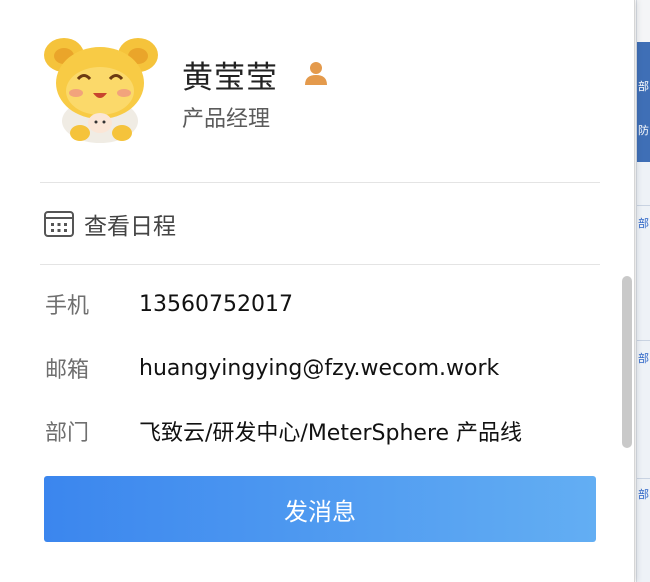  I want to click on phone-label: 手机, so click(67, 306).